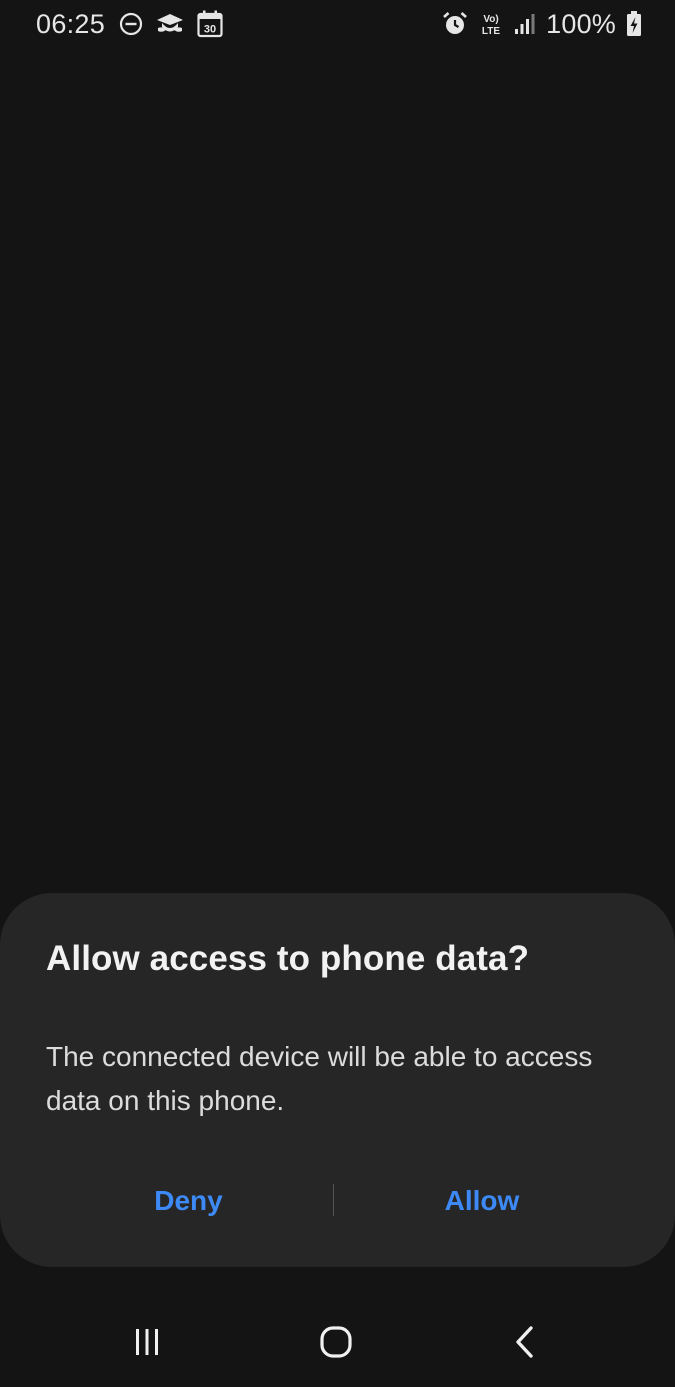 This screenshot has width=675, height=1387. What do you see at coordinates (188, 1201) in the screenshot?
I see `deny-button: Deny` at bounding box center [188, 1201].